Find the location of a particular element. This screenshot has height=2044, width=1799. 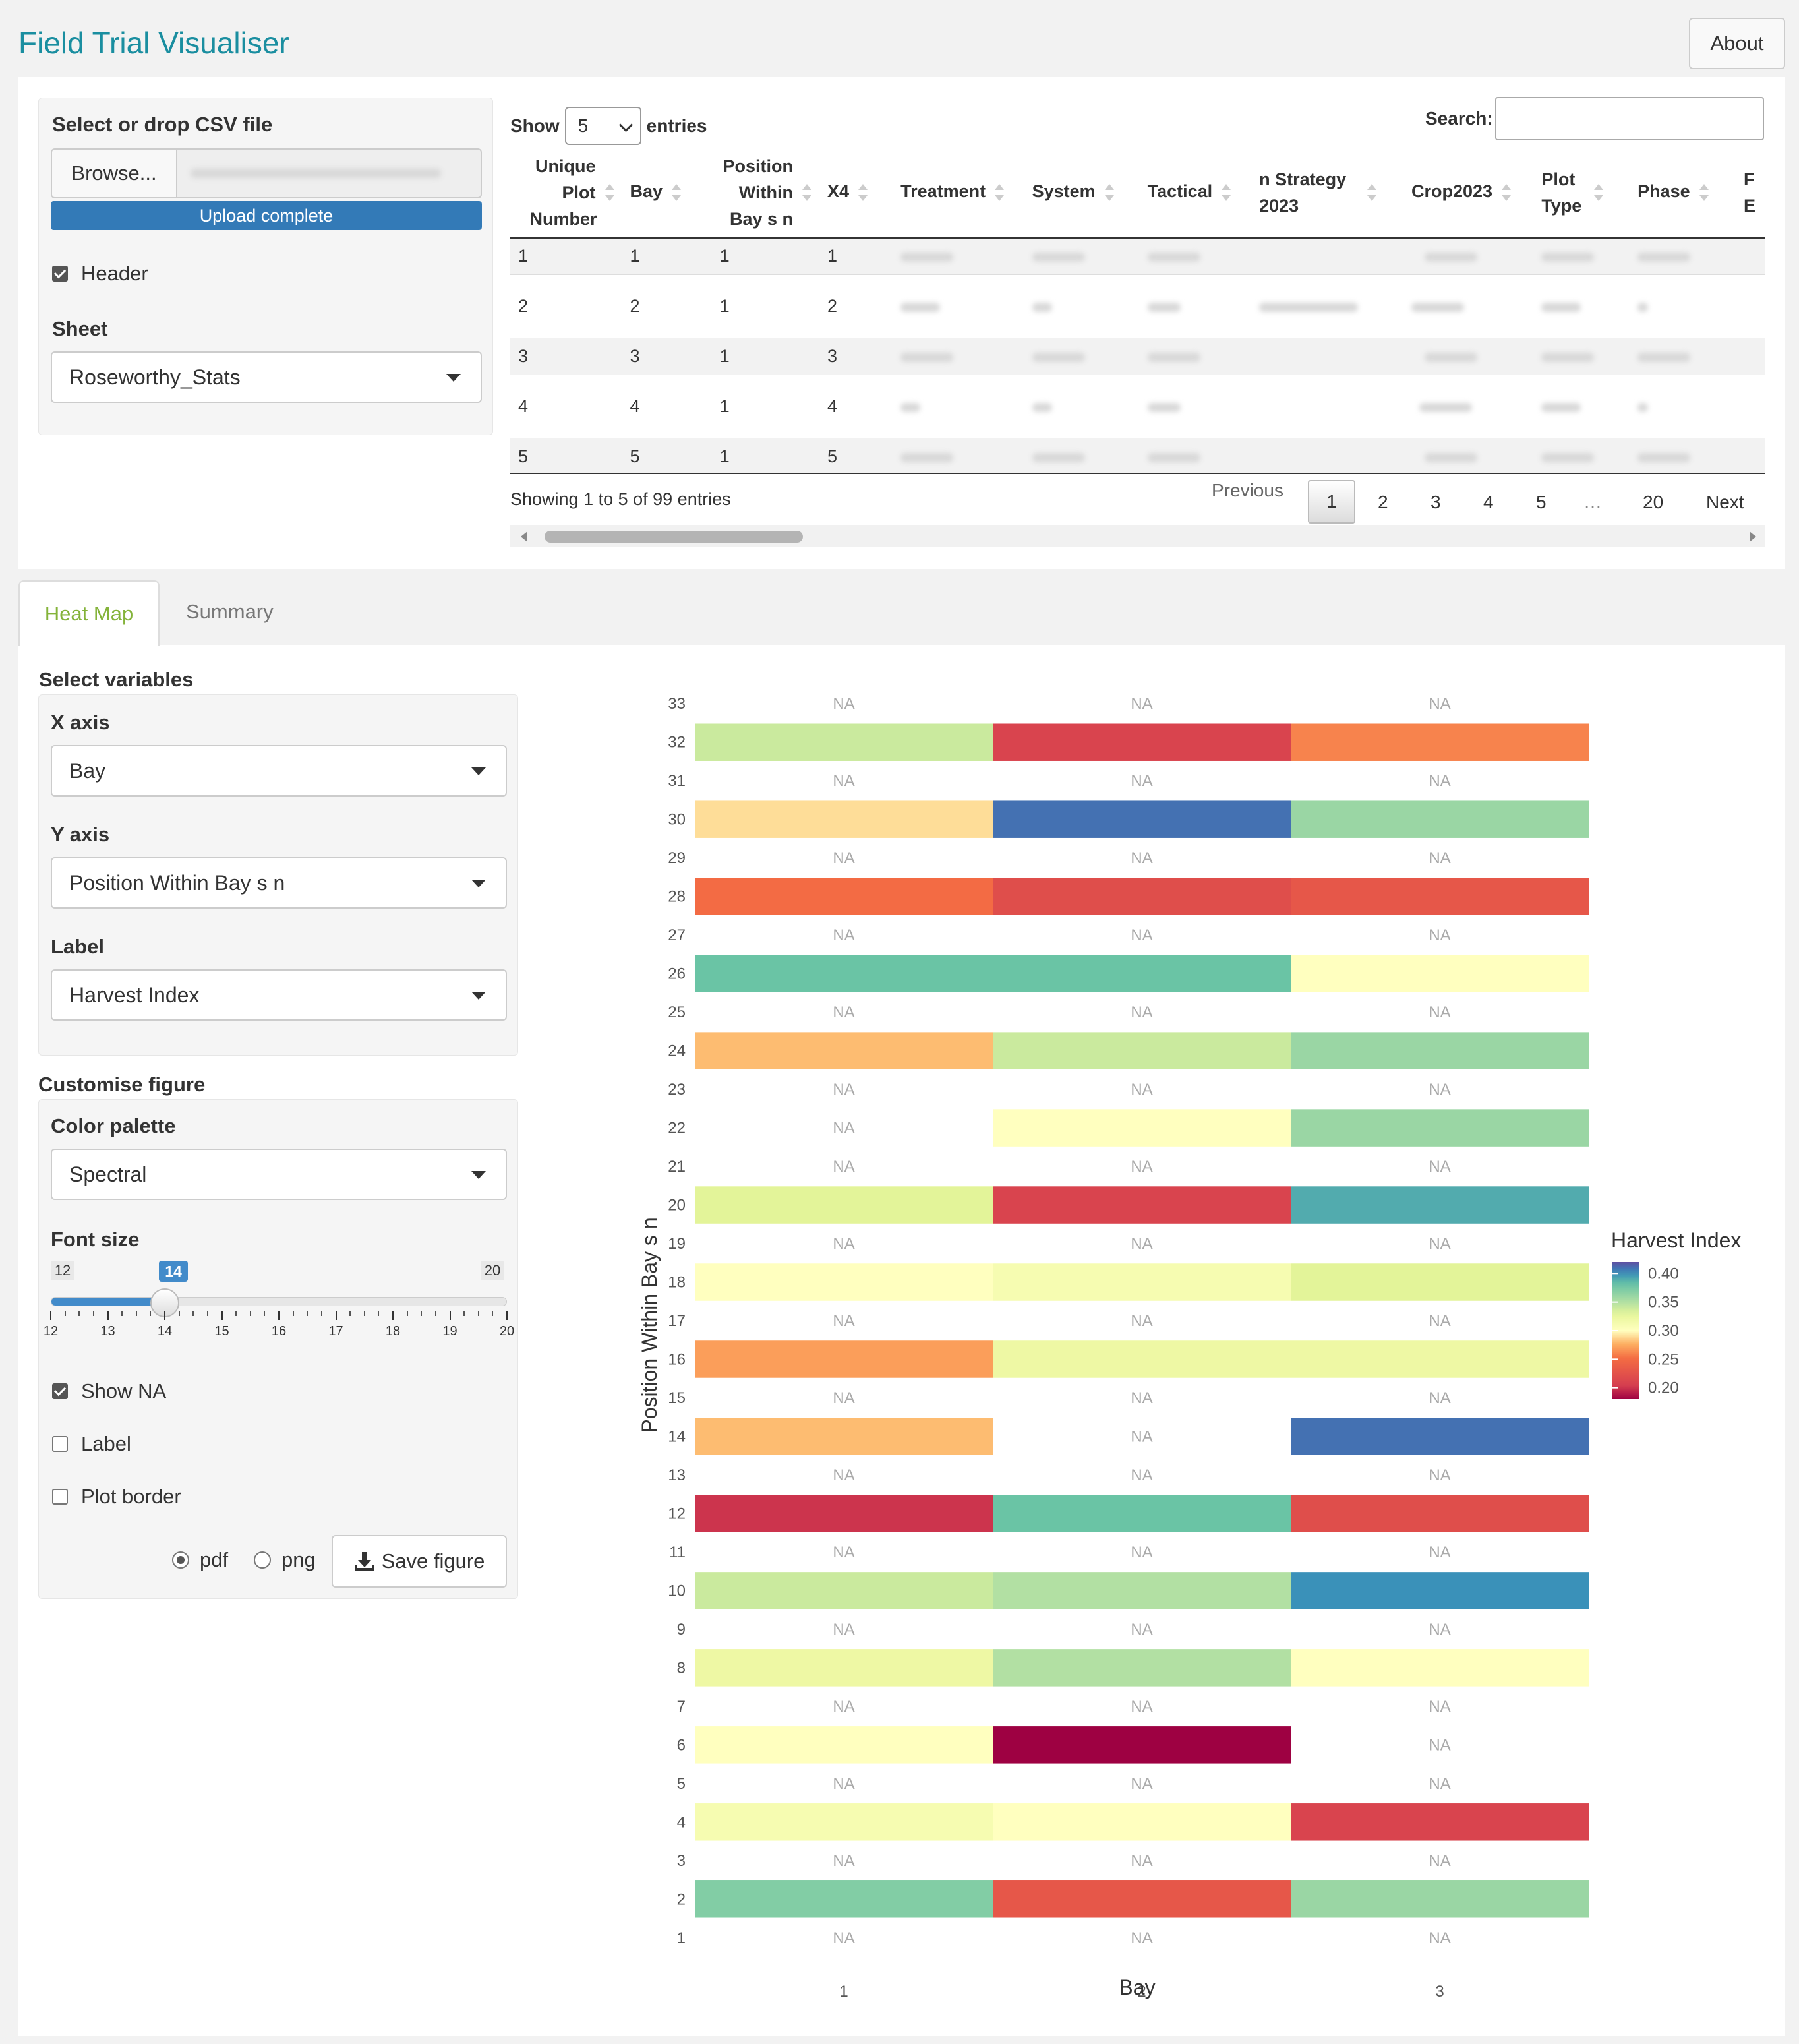

pagination-previous: Previous is located at coordinates (1247, 490).